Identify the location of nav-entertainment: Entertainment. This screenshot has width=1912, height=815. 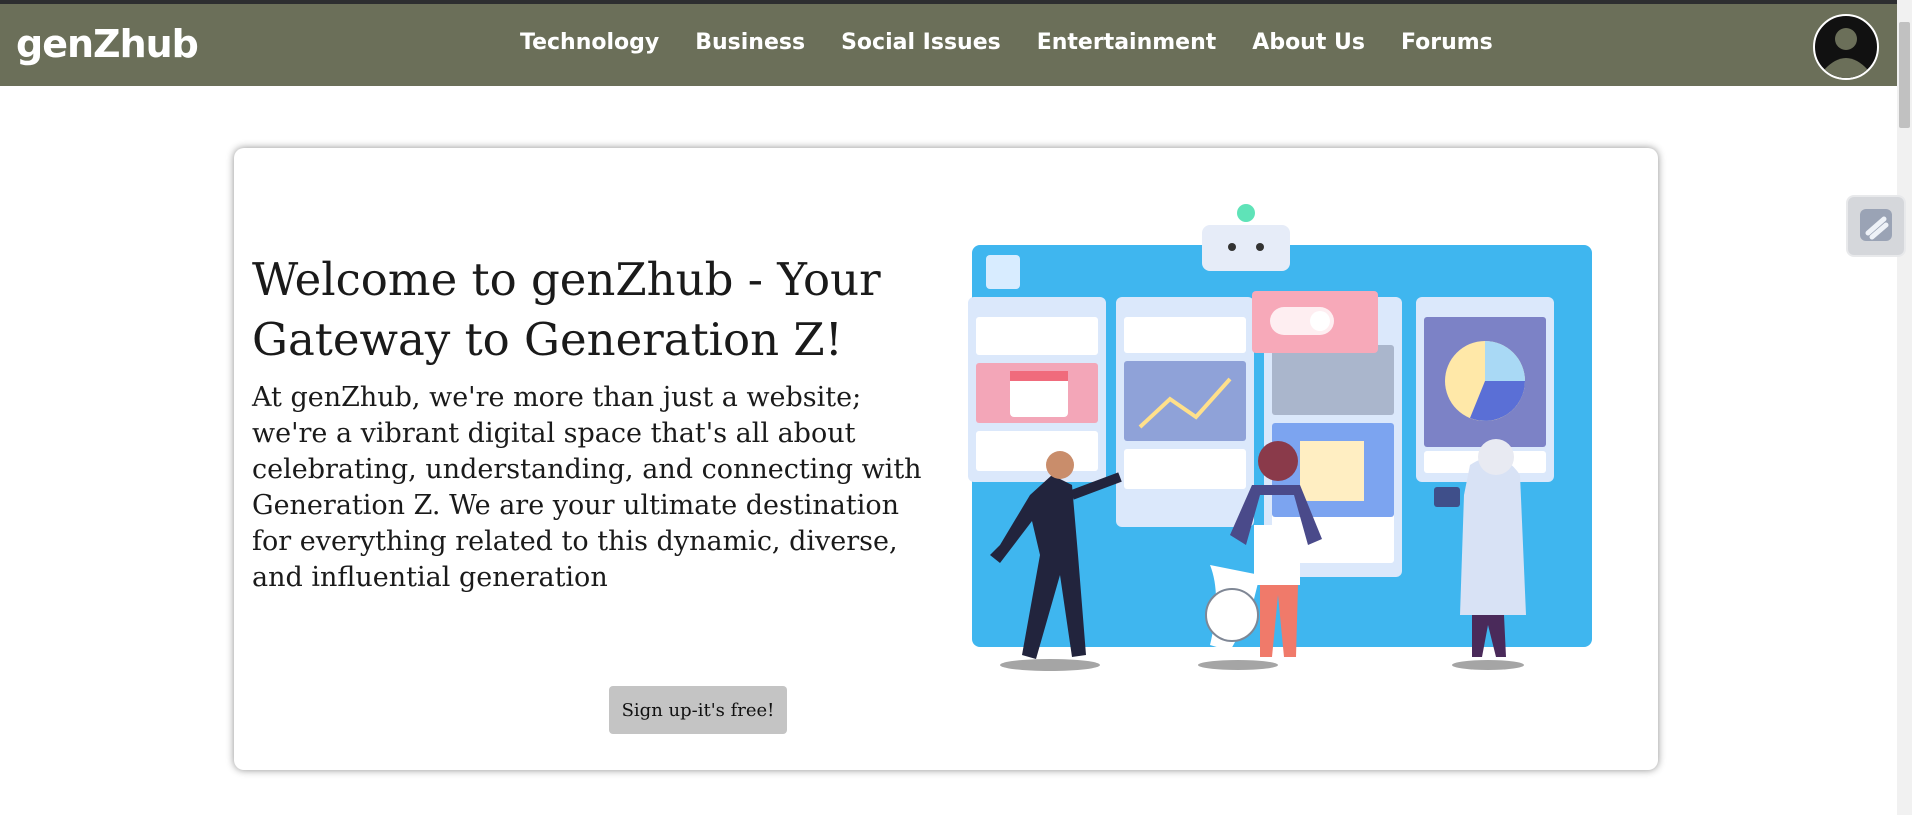
(1127, 42).